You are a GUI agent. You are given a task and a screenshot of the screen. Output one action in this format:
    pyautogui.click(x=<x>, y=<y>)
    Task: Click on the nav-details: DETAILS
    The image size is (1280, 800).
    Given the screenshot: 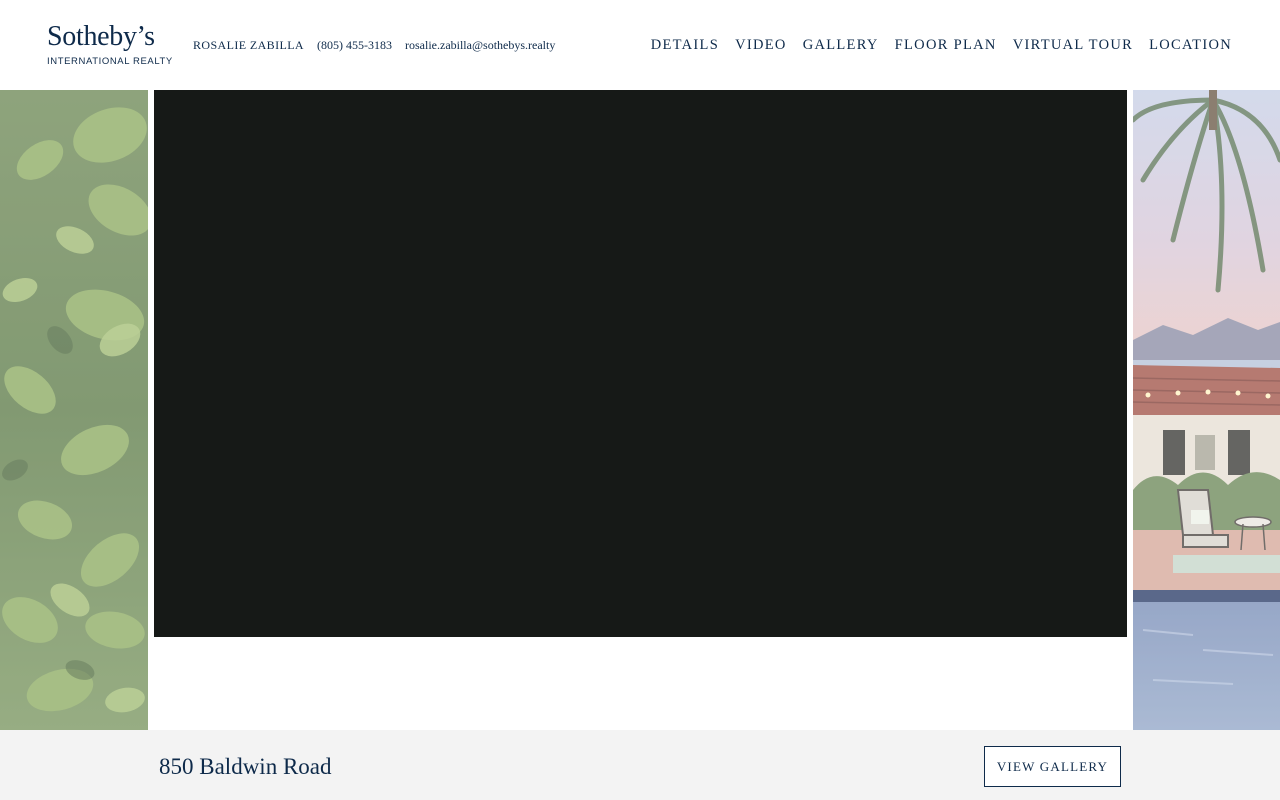 What is the action you would take?
    pyautogui.click(x=685, y=45)
    